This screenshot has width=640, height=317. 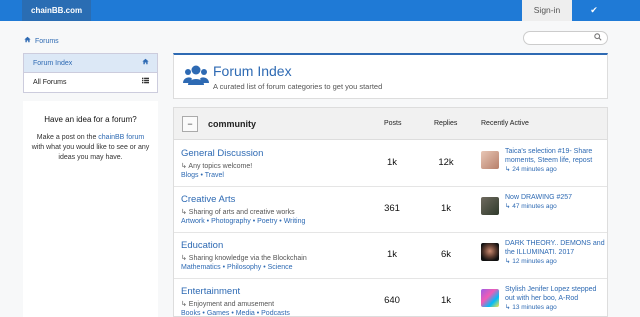 What do you see at coordinates (208, 199) in the screenshot?
I see `forum-name-link: Creative Arts` at bounding box center [208, 199].